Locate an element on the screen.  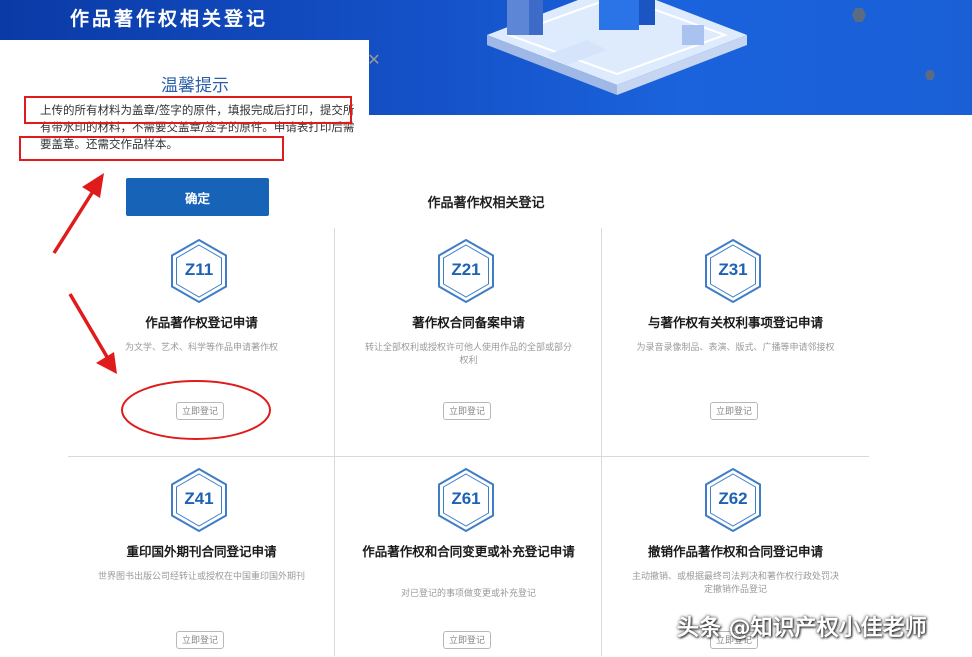
close-icon: ✕ is located at coordinates (374, 60).